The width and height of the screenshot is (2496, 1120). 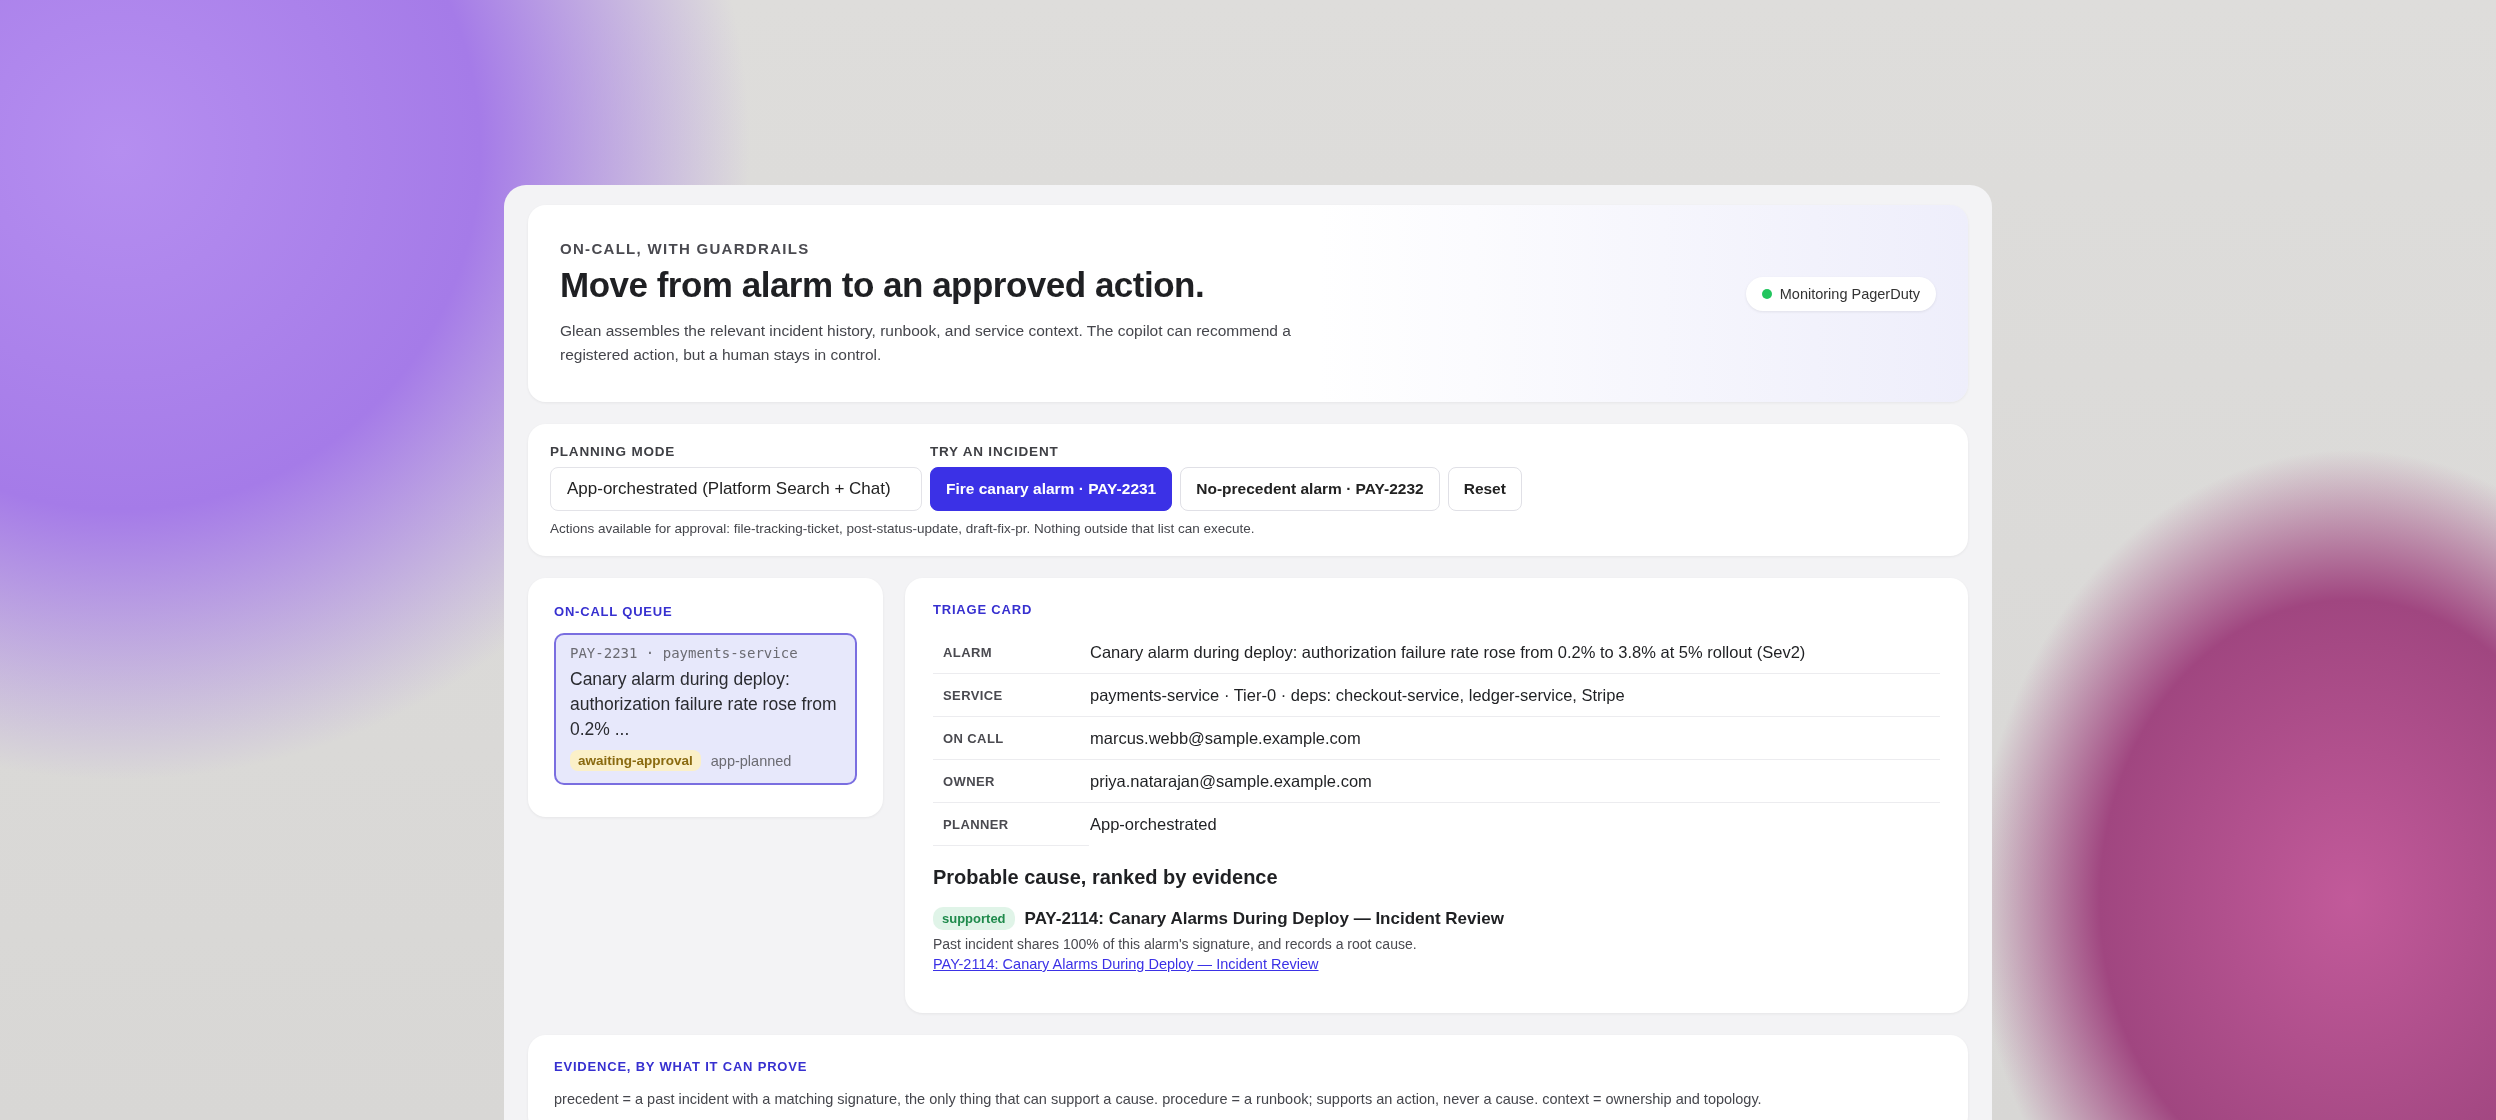 What do you see at coordinates (995, 451) in the screenshot?
I see `section-label: TRY AN INCIDENT` at bounding box center [995, 451].